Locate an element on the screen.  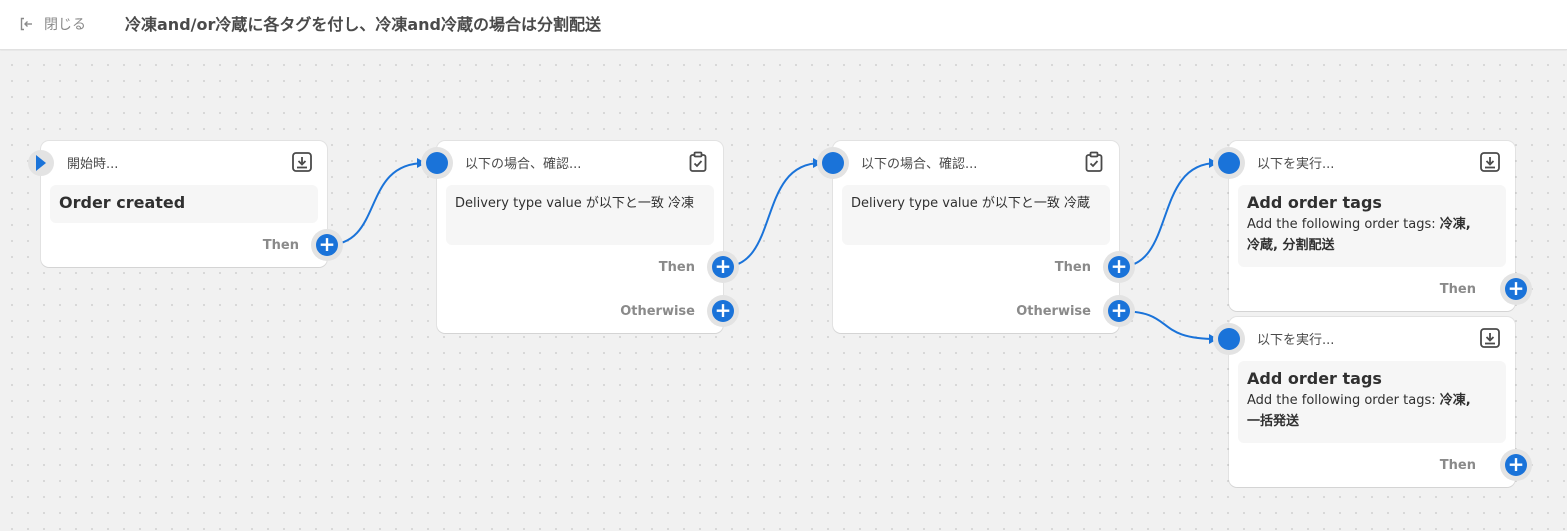
action2-input-port is located at coordinates (1229, 339).